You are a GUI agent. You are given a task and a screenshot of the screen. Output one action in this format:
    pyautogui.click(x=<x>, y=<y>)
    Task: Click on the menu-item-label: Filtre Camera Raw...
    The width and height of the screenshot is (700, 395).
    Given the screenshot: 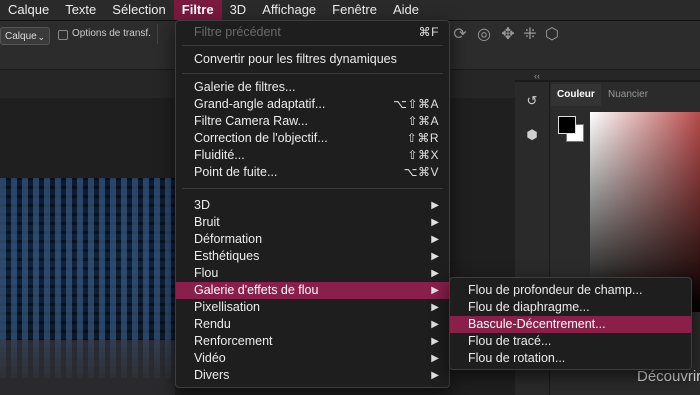 What is the action you would take?
    pyautogui.click(x=251, y=121)
    